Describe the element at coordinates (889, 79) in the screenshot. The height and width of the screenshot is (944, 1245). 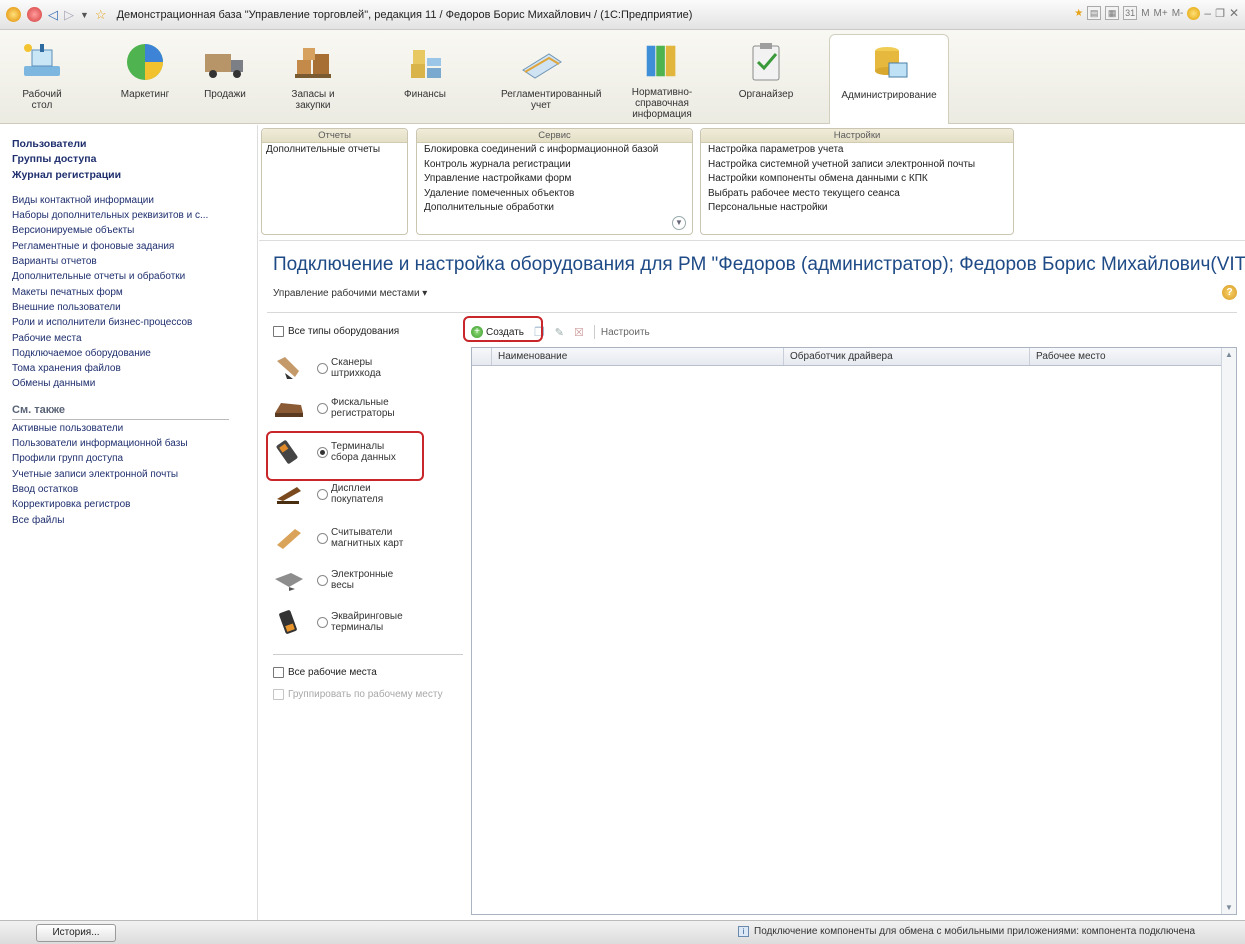
I see `section-administration: Администрирование` at that location.